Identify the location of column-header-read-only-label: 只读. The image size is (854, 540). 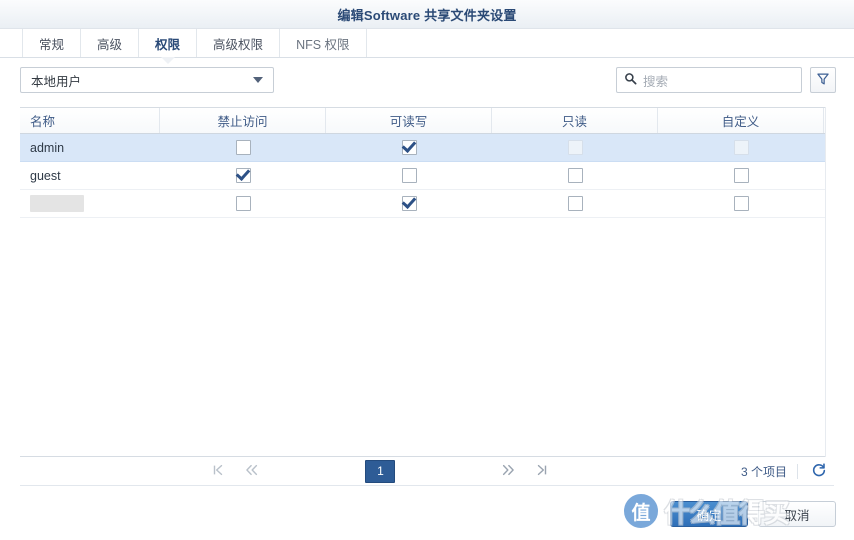
(574, 122).